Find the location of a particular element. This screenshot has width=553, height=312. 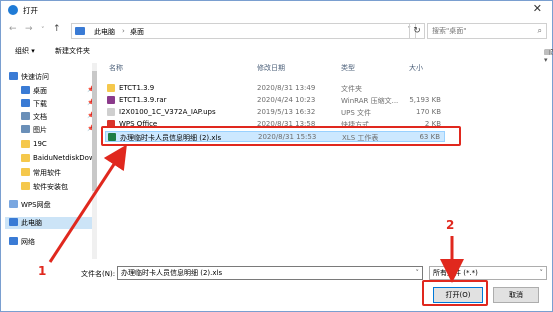

annotation-number-2: 2 is located at coordinates (450, 225).